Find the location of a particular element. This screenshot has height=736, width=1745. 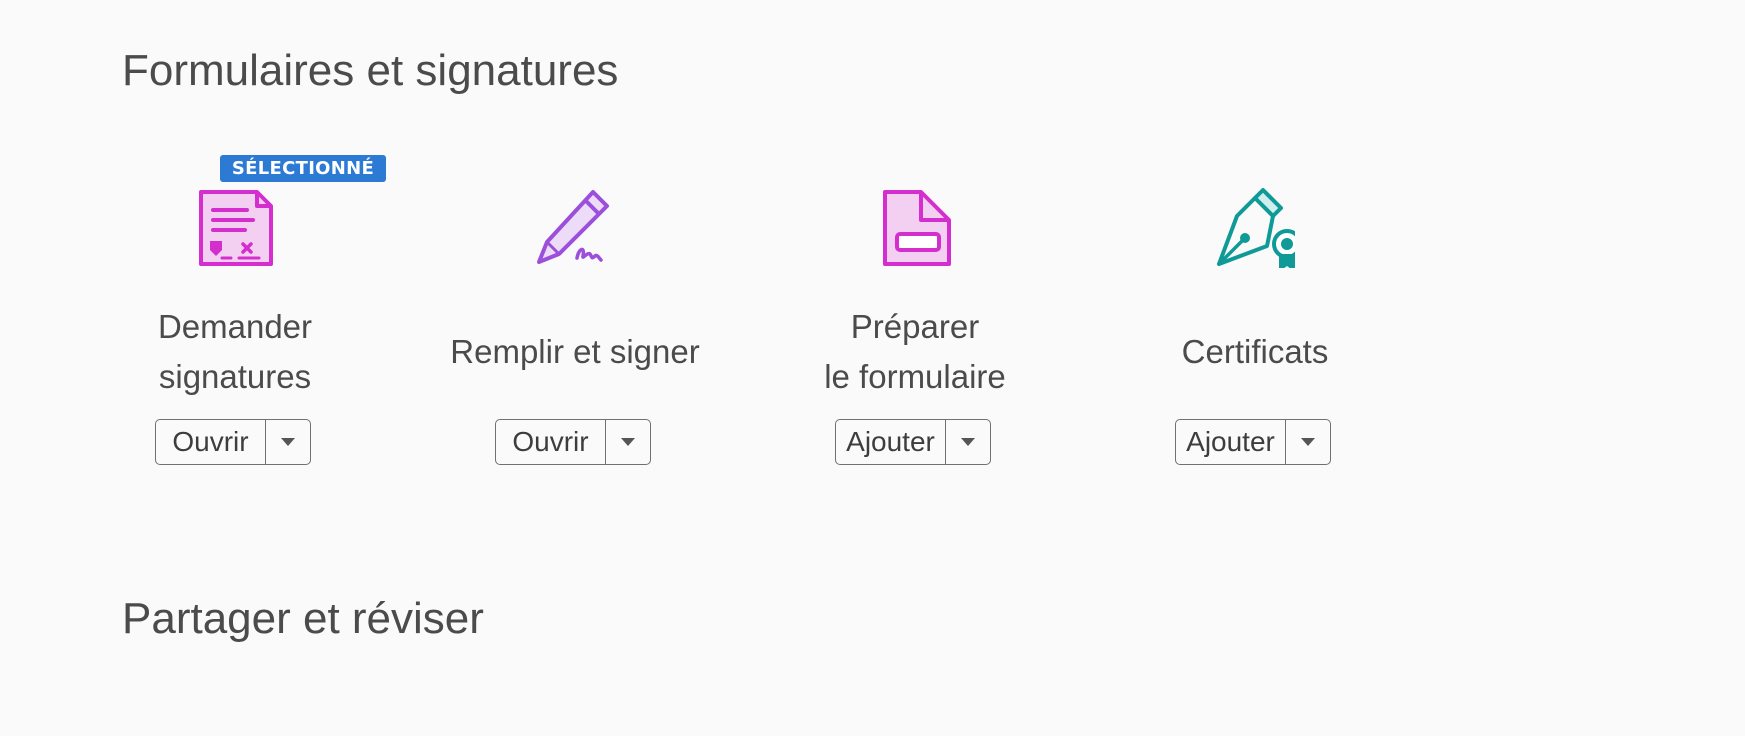

fill-sign-pen-icon is located at coordinates (575, 228).